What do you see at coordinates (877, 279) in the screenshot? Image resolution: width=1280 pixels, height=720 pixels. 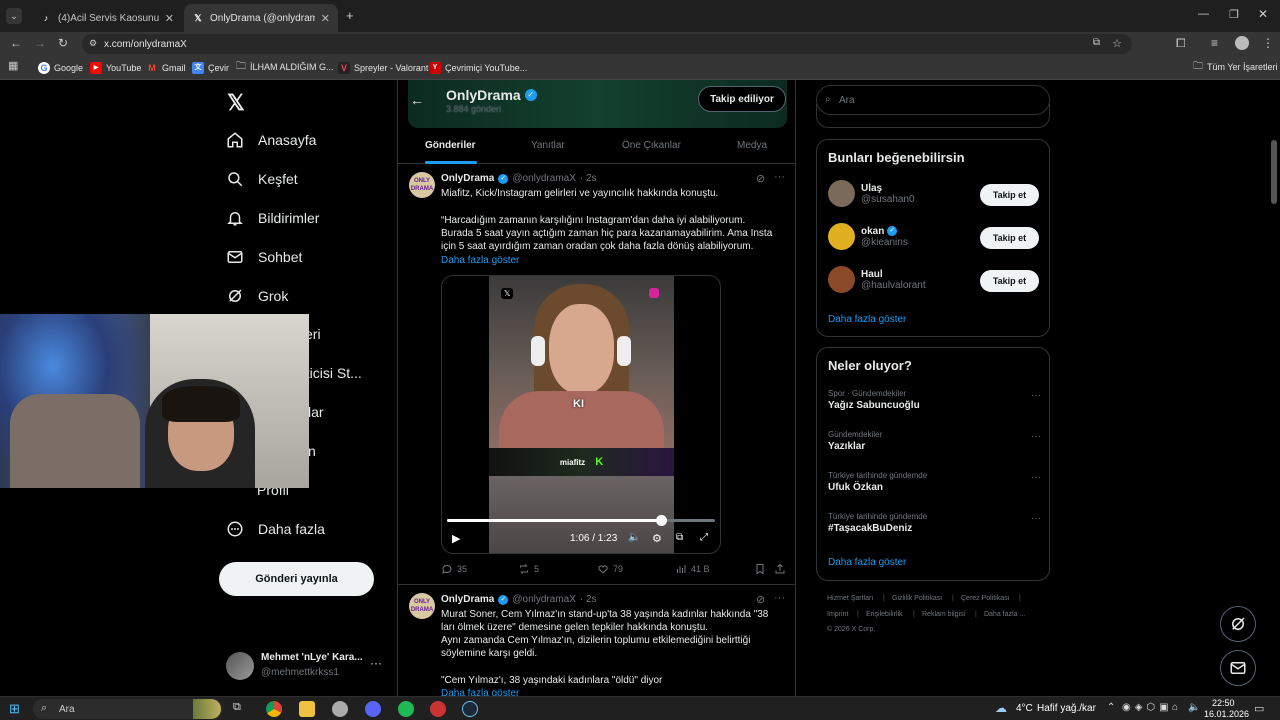 I see `suggested-user: Haul @haulvalorant` at bounding box center [877, 279].